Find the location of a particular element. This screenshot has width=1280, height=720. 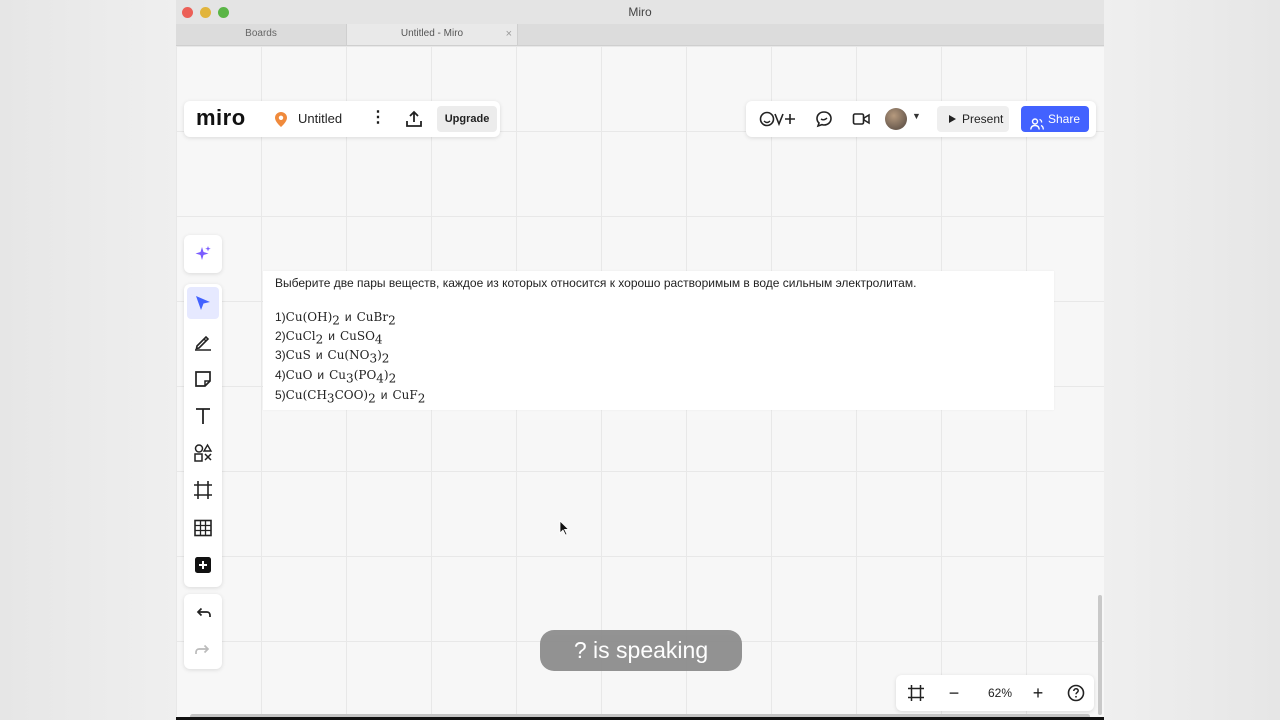

select-arrow-icon is located at coordinates (203, 303).